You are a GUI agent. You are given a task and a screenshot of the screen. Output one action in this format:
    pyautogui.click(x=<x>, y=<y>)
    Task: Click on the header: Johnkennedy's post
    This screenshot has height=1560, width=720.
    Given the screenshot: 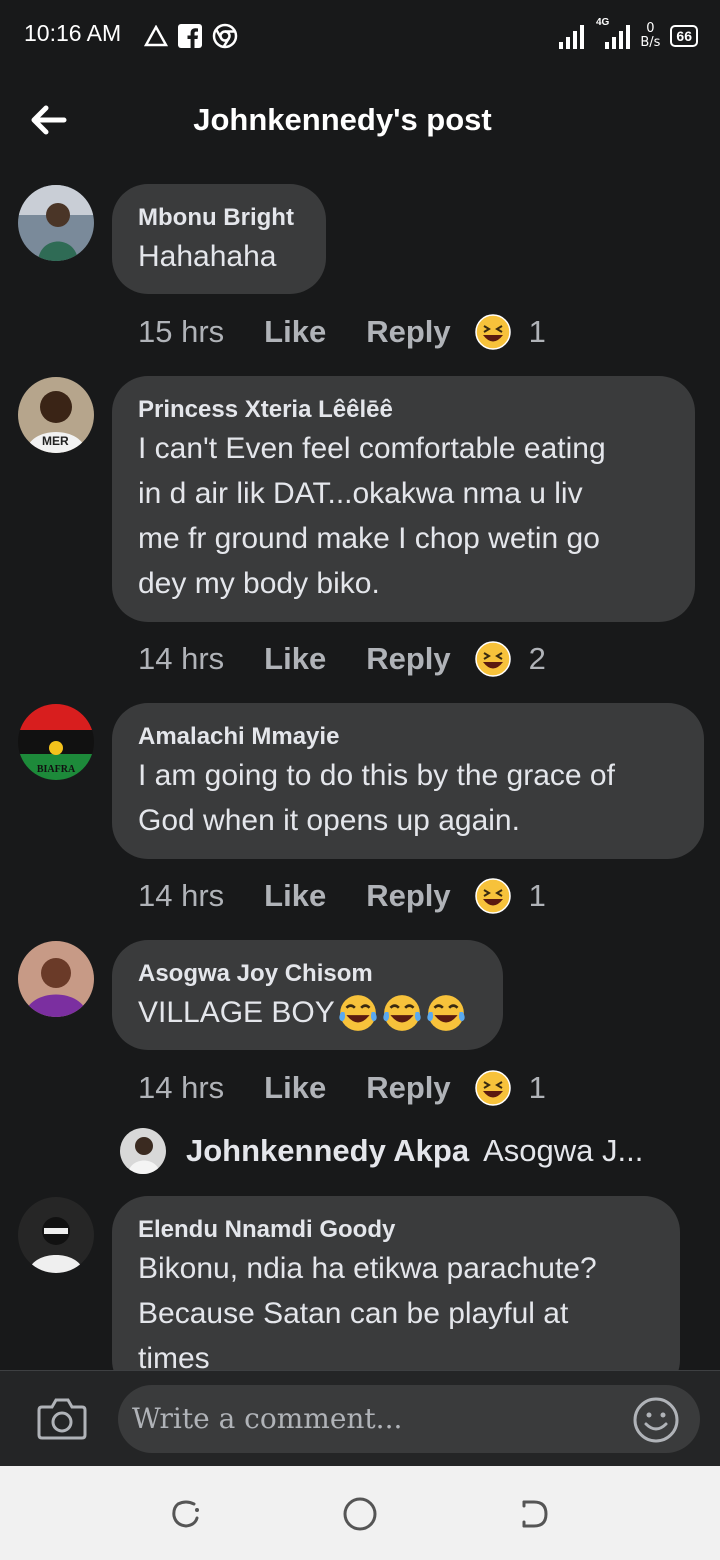 What is the action you would take?
    pyautogui.click(x=360, y=123)
    